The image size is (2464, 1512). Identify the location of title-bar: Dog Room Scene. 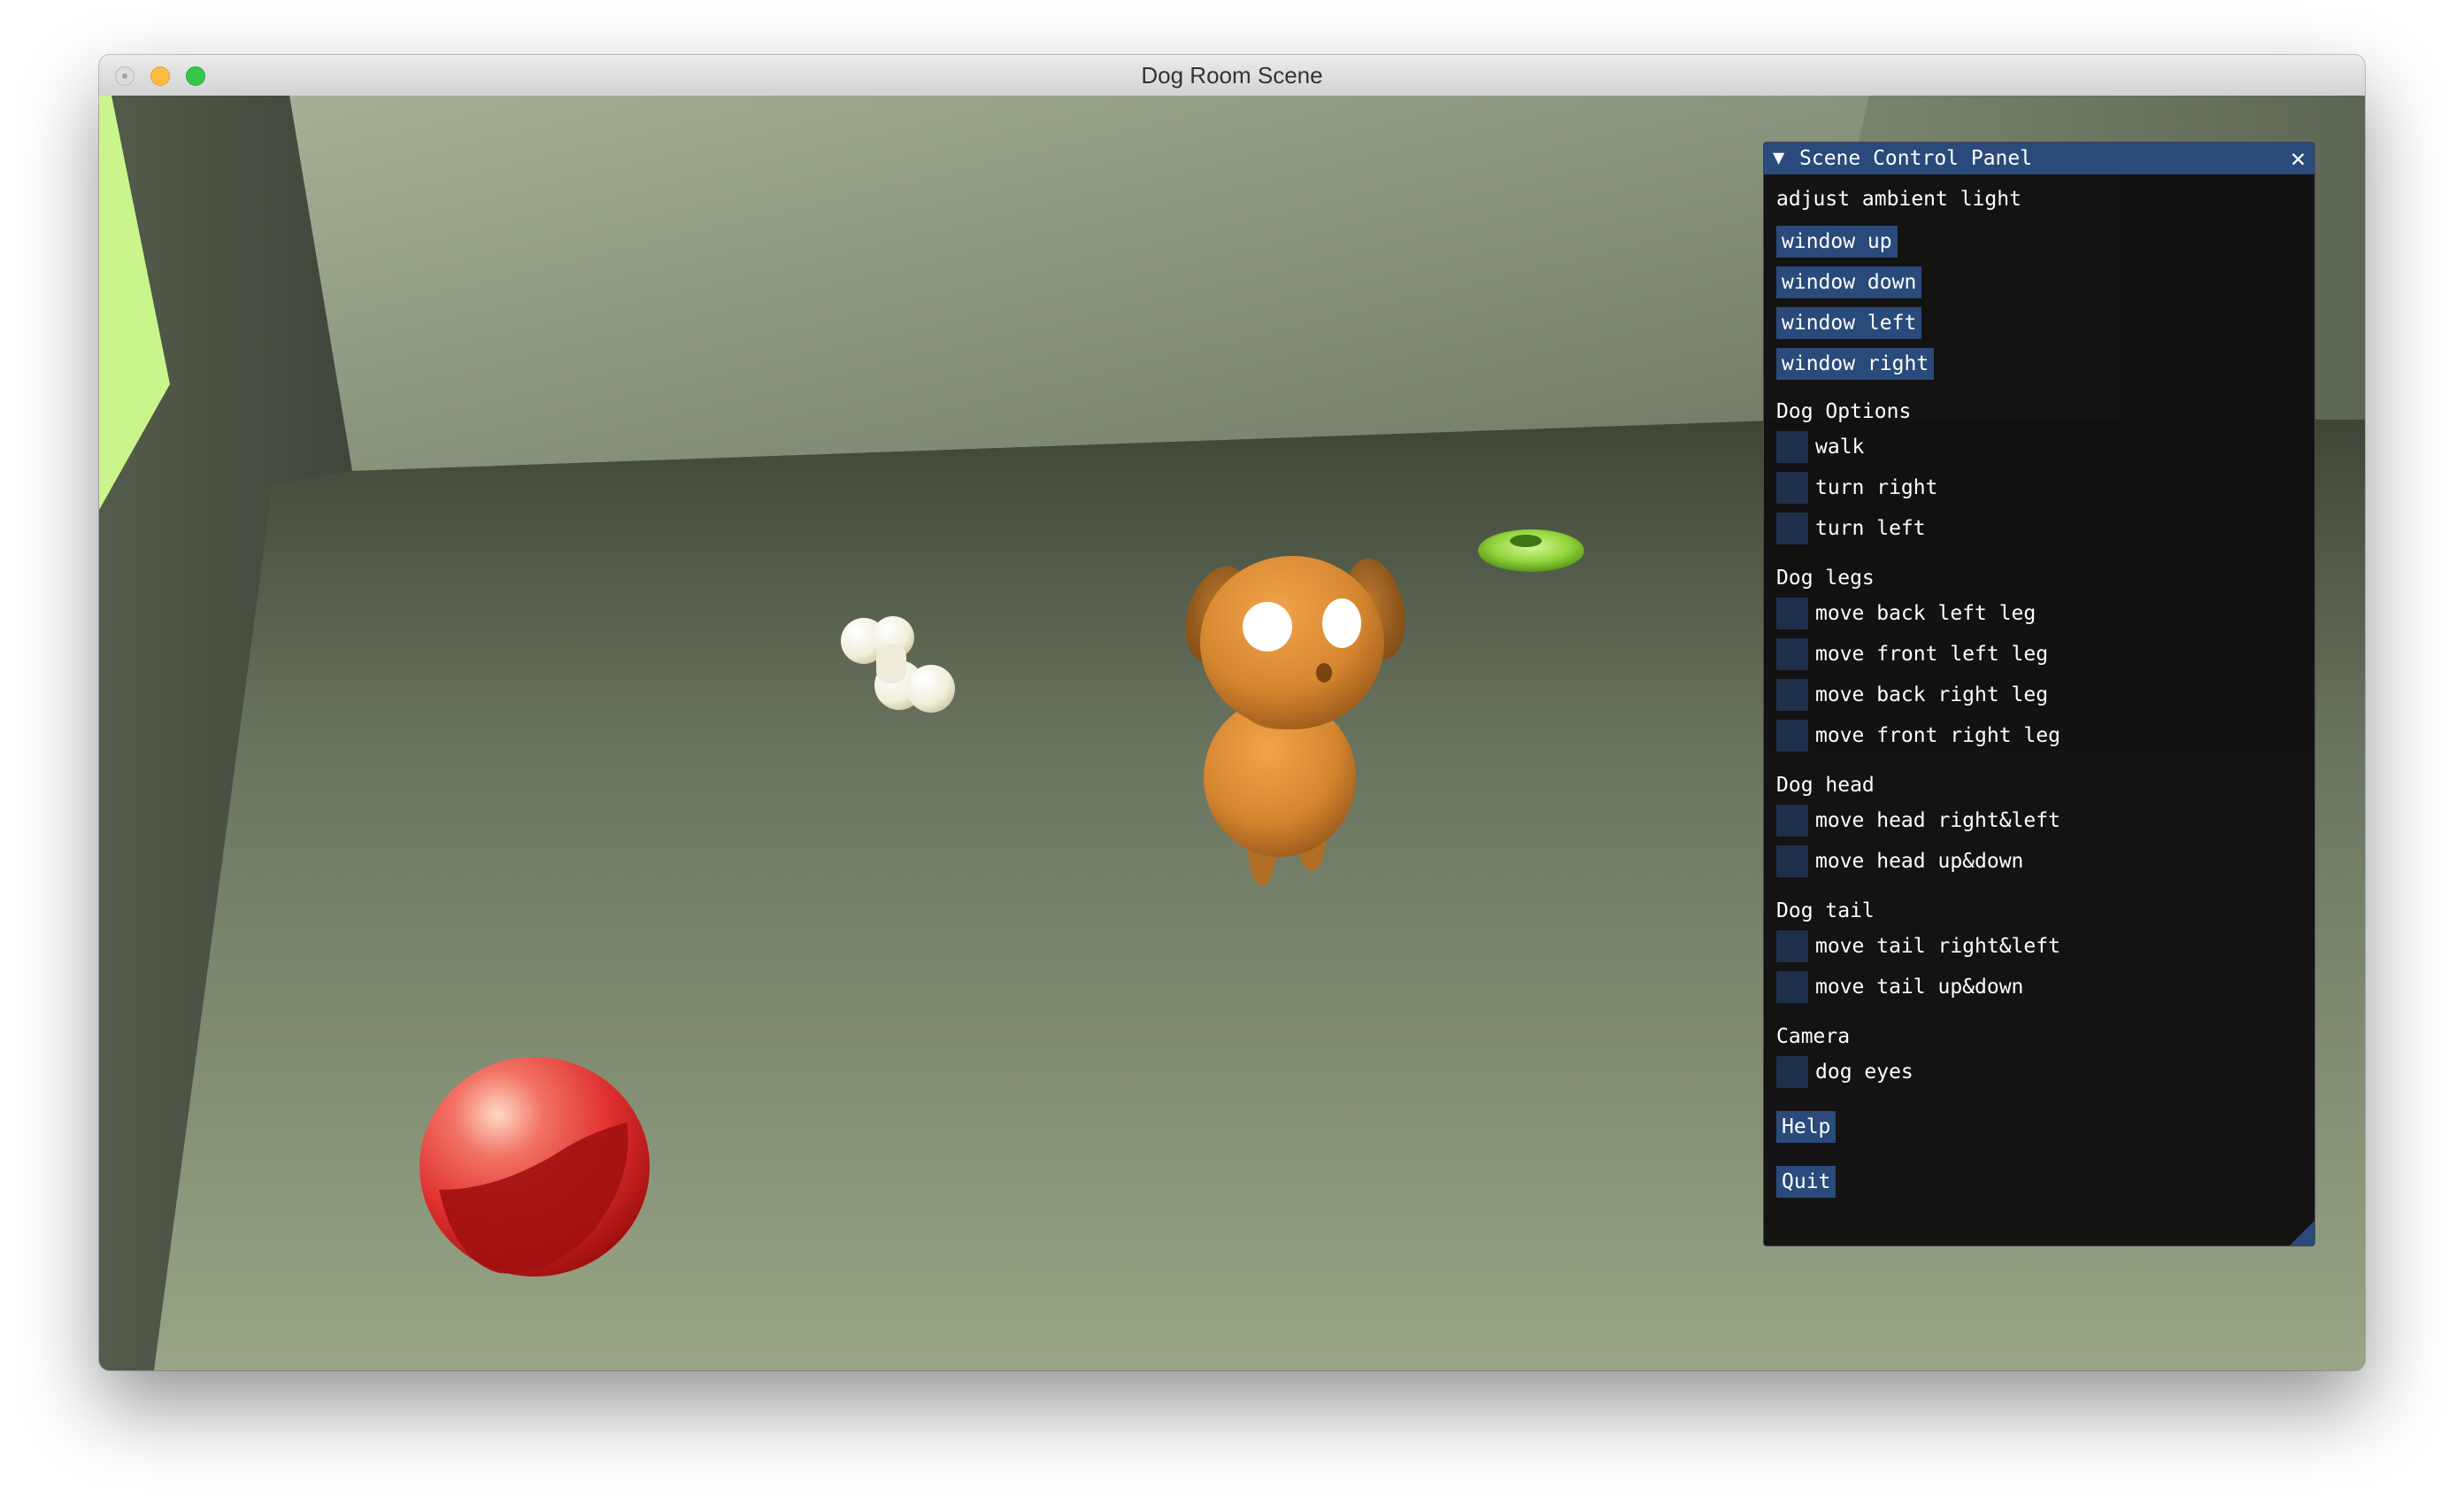
(1232, 75).